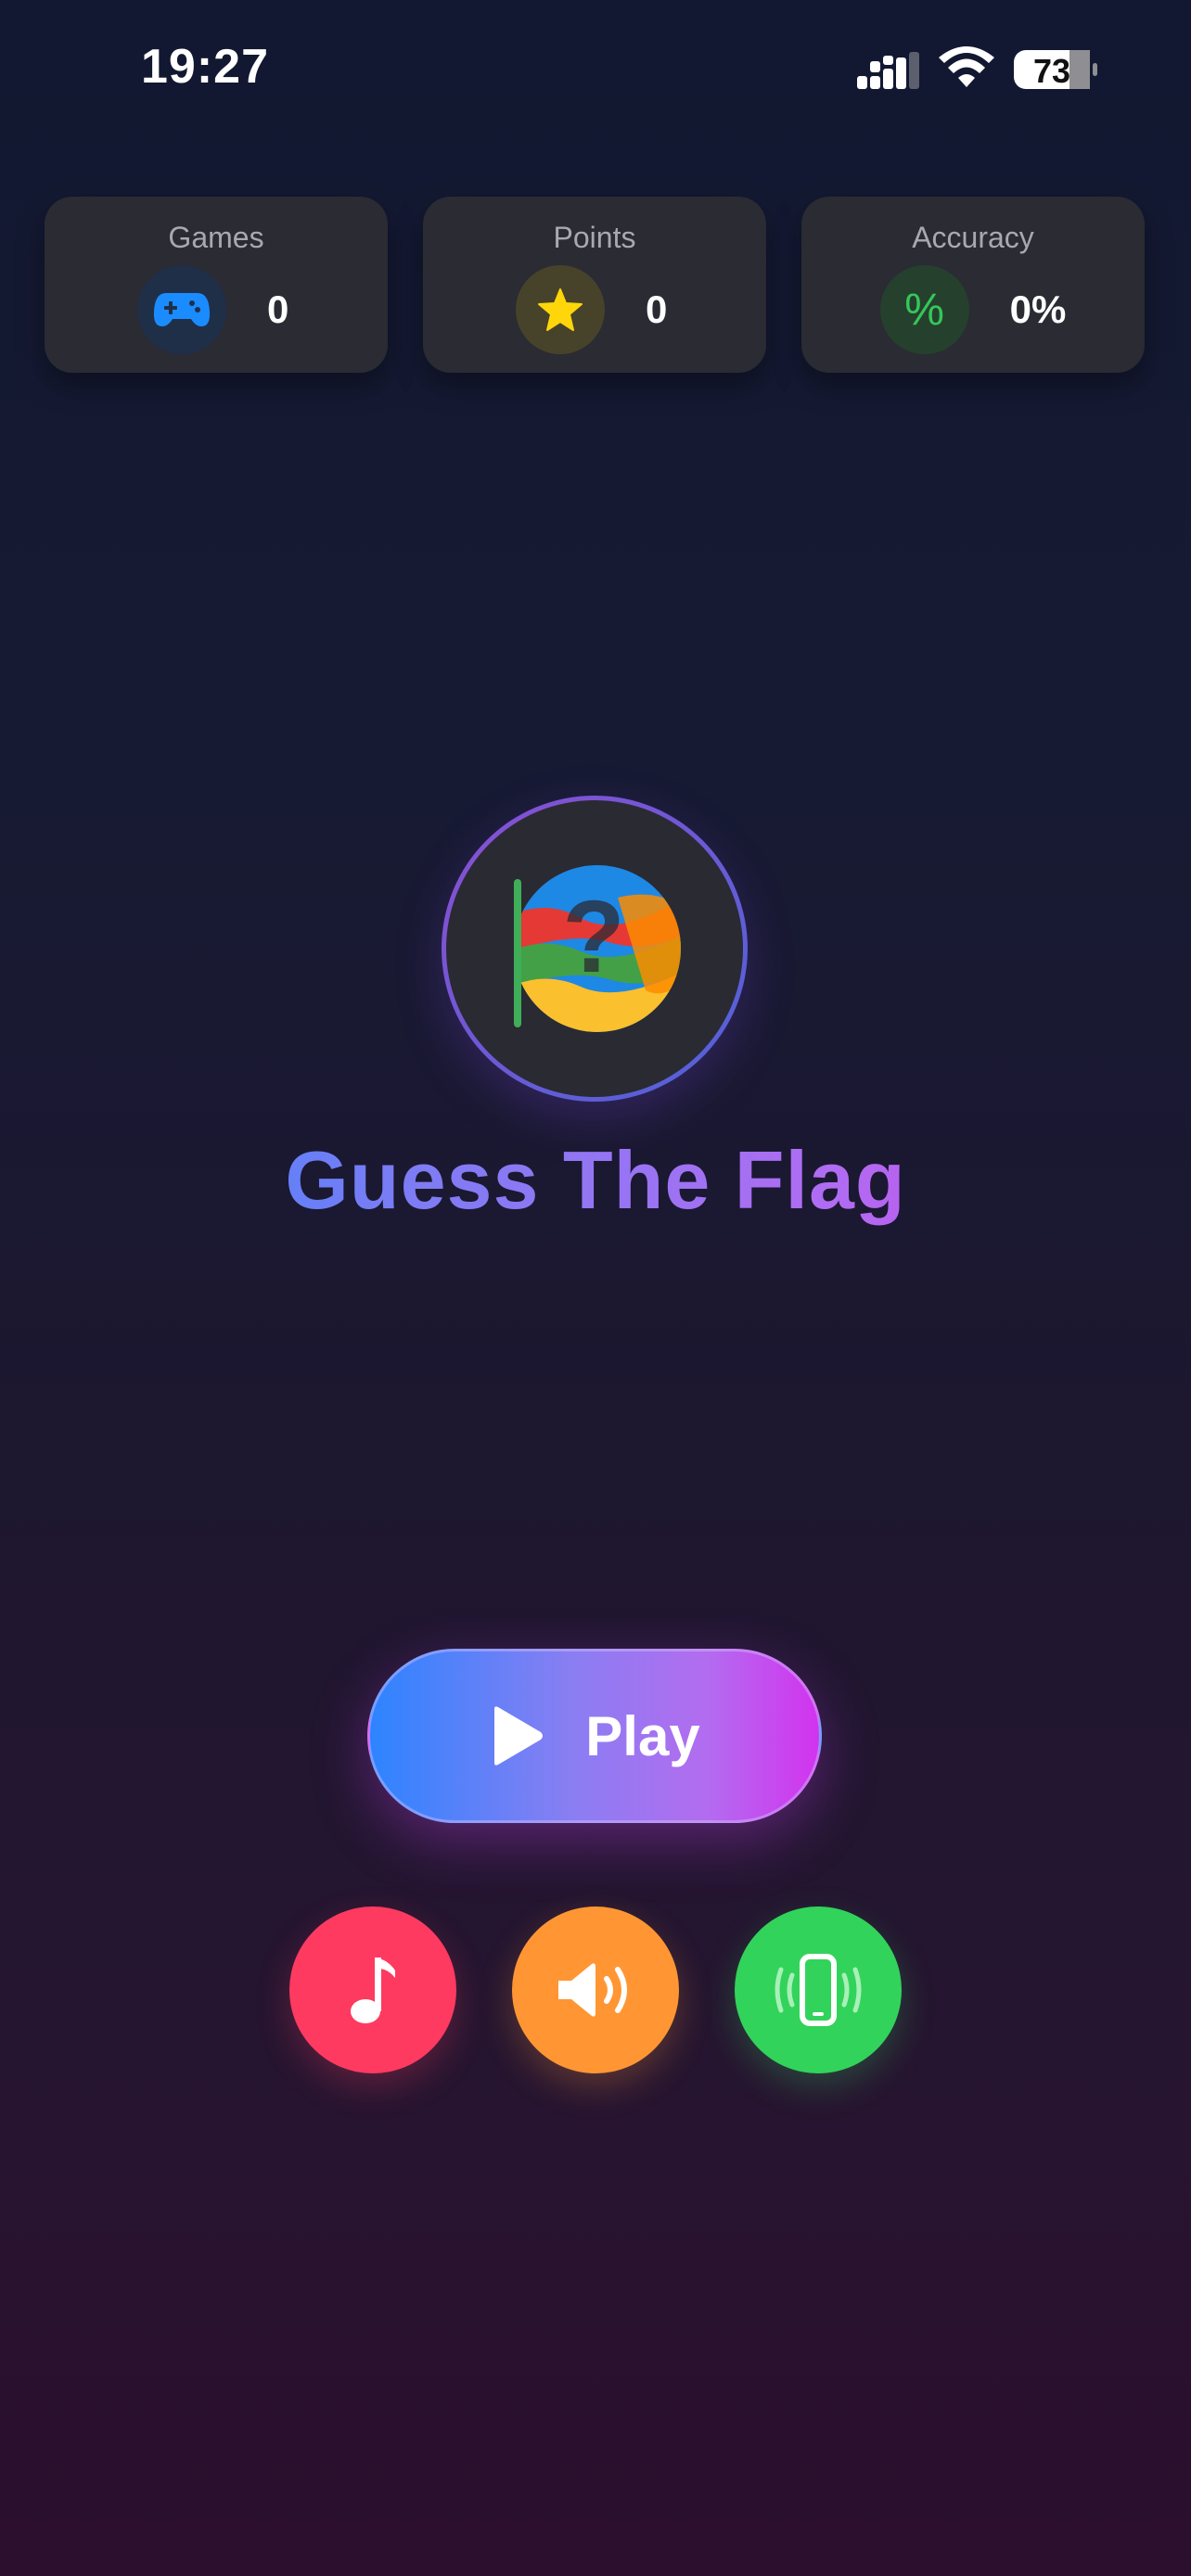 This screenshot has height=2576, width=1191. I want to click on stat-card-games: Games 0, so click(216, 285).